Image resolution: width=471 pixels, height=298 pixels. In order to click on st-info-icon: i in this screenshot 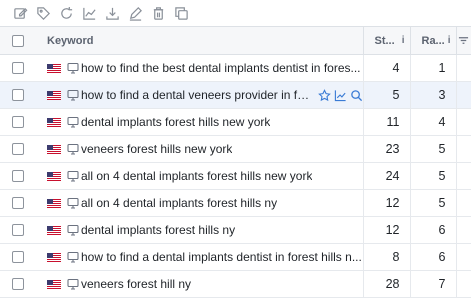, I will do `click(403, 40)`.